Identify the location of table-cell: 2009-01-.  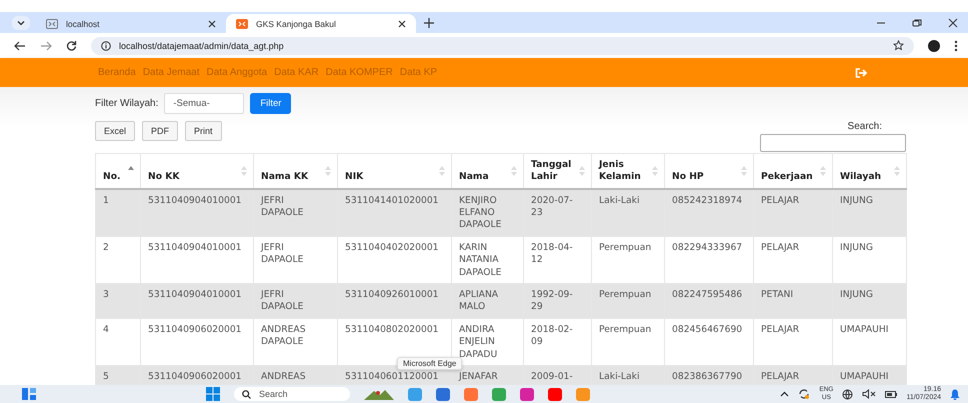
(558, 375).